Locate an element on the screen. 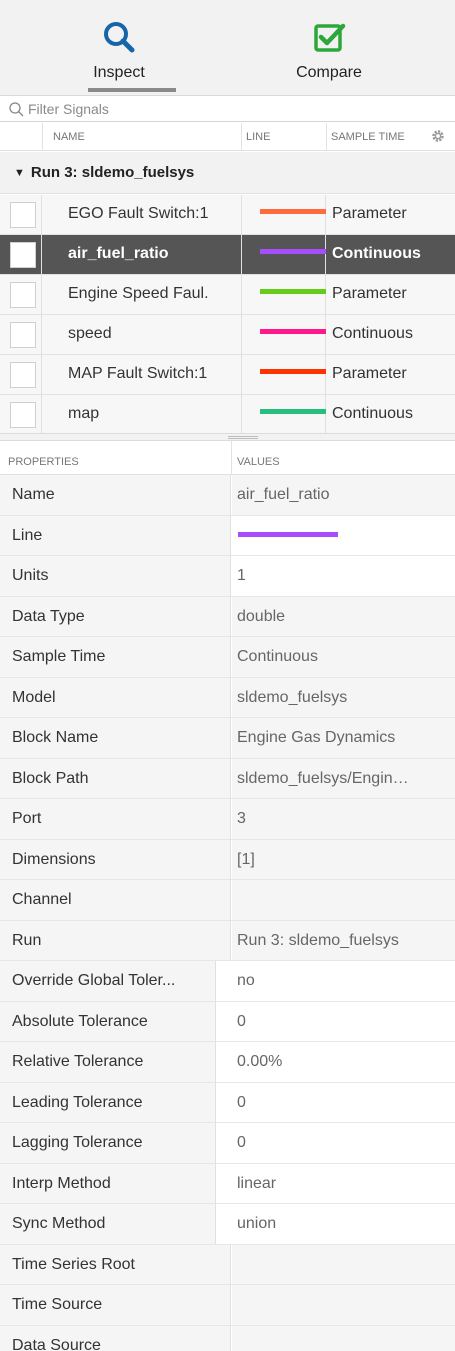 The image size is (455, 1351). signal-name: map is located at coordinates (84, 413).